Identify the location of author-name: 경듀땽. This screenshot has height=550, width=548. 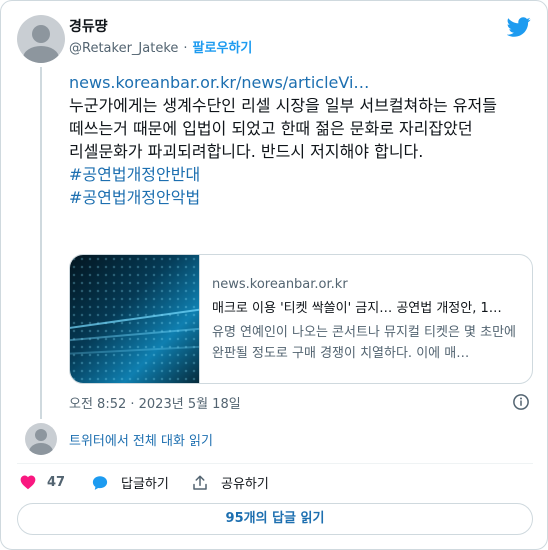
(88, 26).